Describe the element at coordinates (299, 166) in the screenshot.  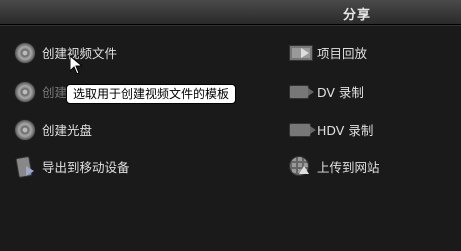
I see `upload-web-icon` at that location.